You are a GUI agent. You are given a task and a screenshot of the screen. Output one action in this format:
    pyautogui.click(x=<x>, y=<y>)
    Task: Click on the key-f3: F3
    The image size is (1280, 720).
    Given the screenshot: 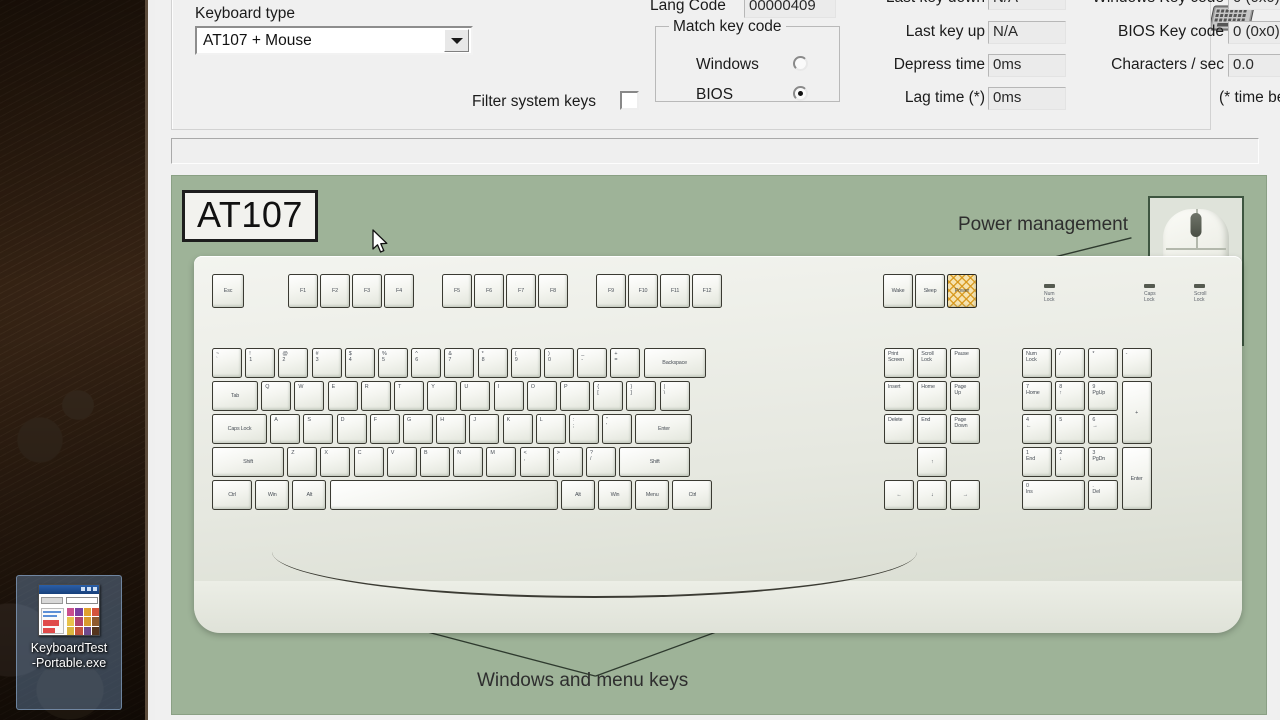 What is the action you would take?
    pyautogui.click(x=367, y=291)
    